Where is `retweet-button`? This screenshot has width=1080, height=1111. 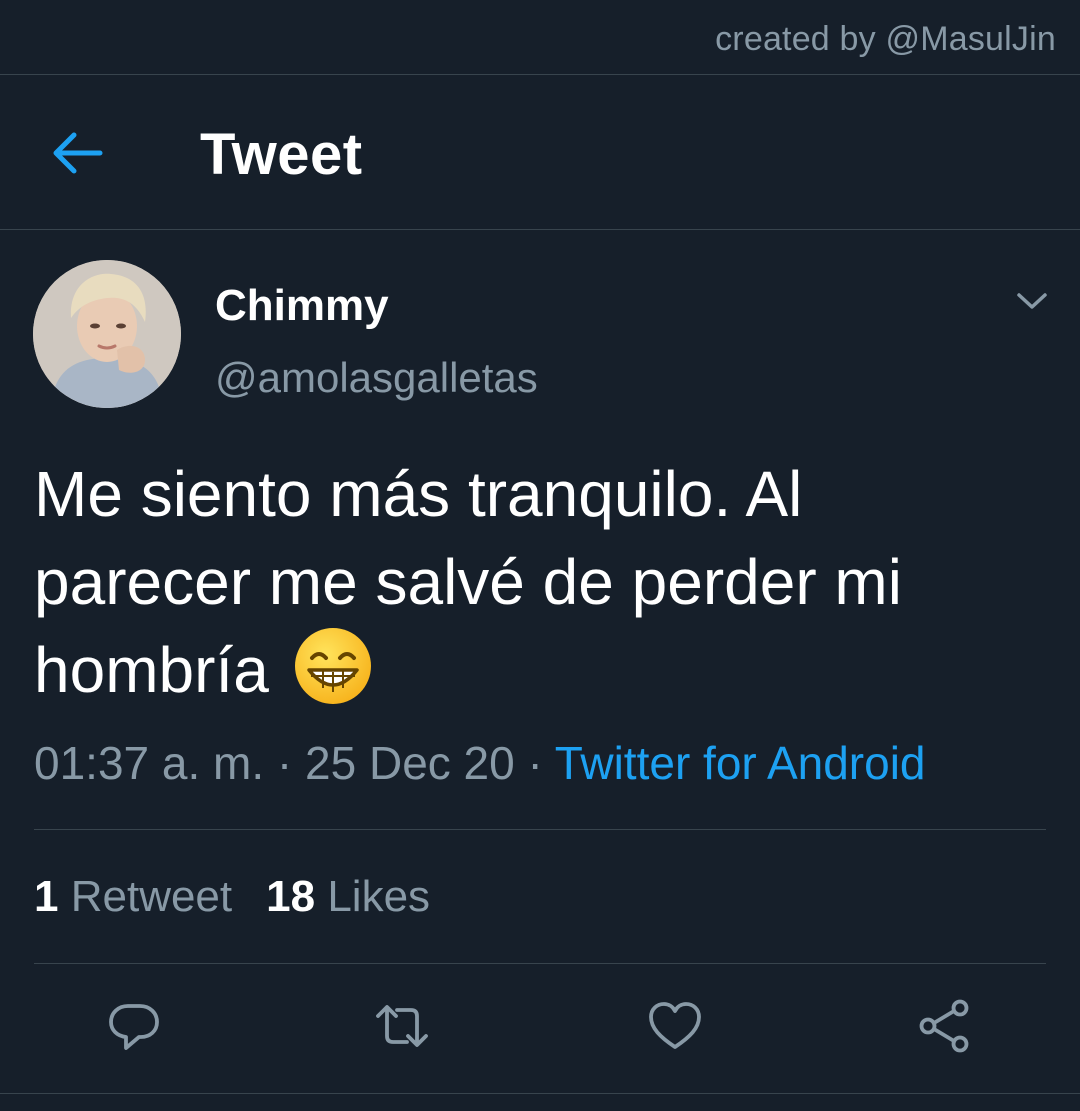
retweet-button is located at coordinates (402, 1026).